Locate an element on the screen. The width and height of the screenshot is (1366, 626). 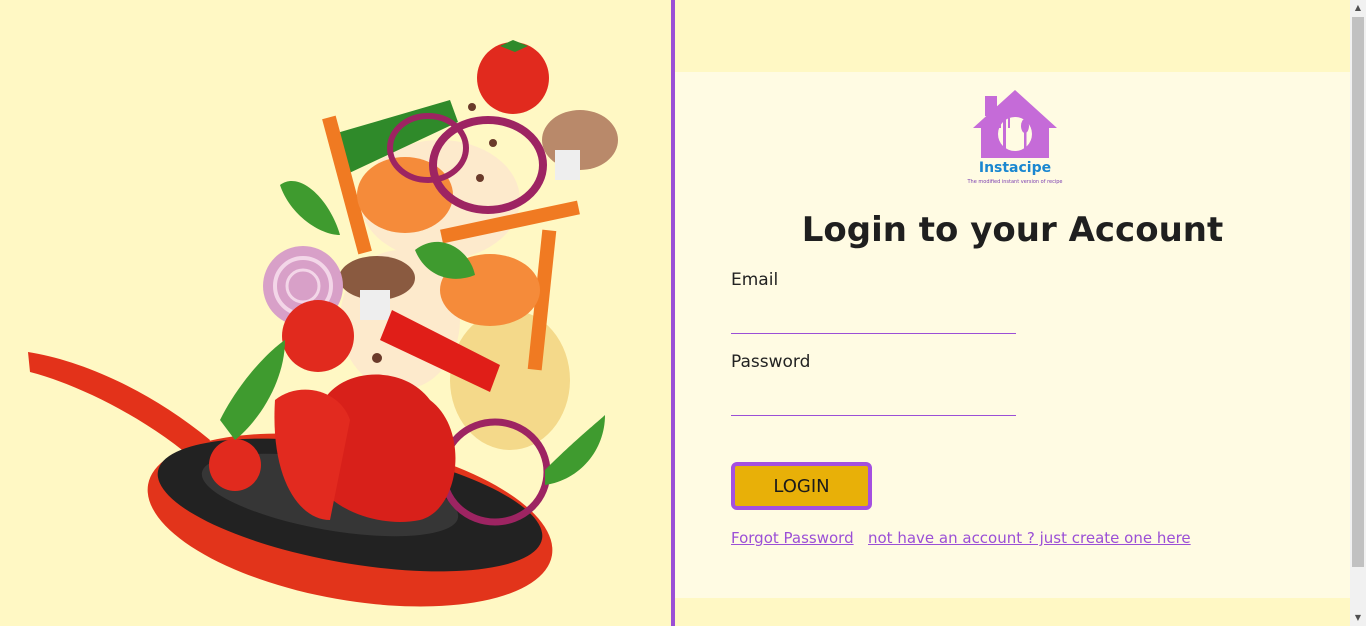
email-field is located at coordinates (873, 319).